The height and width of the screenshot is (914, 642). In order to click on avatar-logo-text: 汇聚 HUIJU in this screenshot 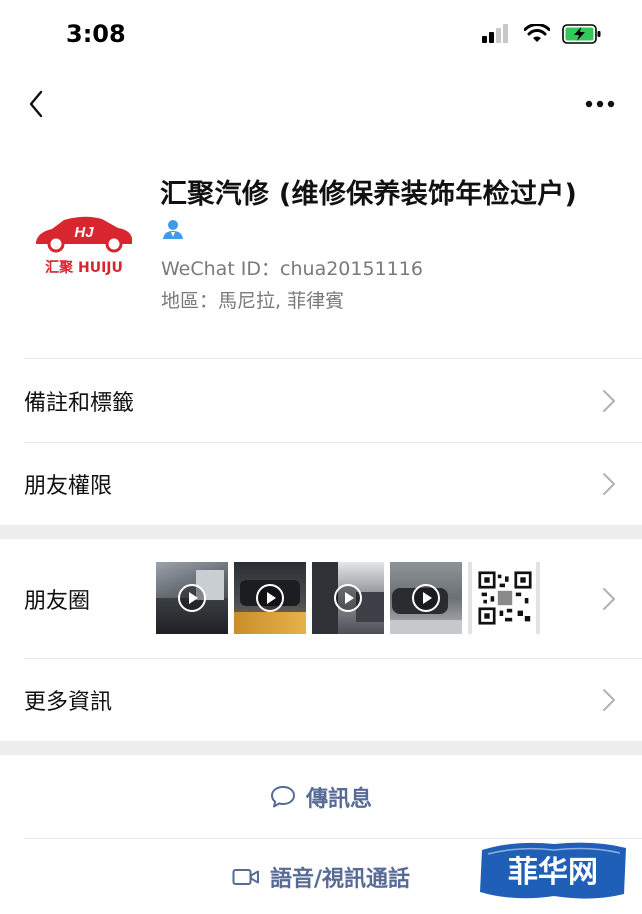, I will do `click(84, 268)`.